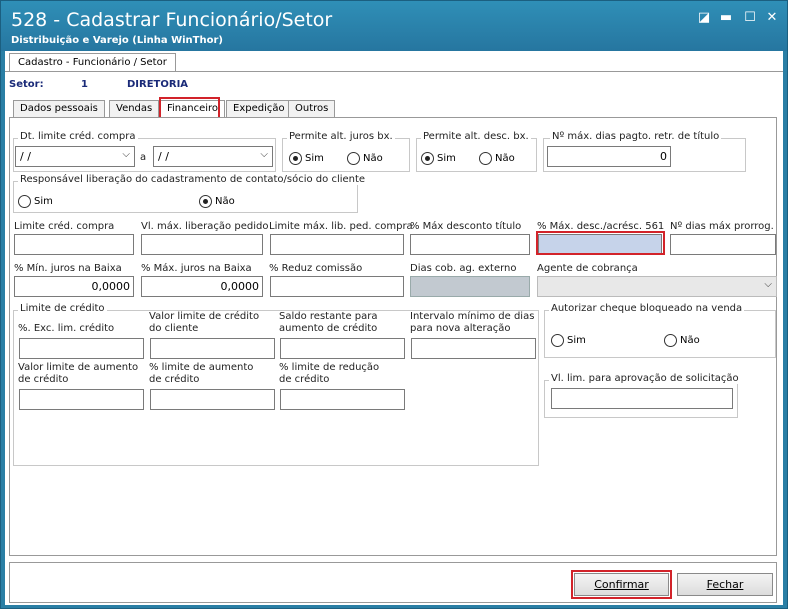 The width and height of the screenshot is (788, 609). Describe the element at coordinates (466, 226) in the screenshot. I see `pct-max-desc-label: % Máx desconto título` at that location.